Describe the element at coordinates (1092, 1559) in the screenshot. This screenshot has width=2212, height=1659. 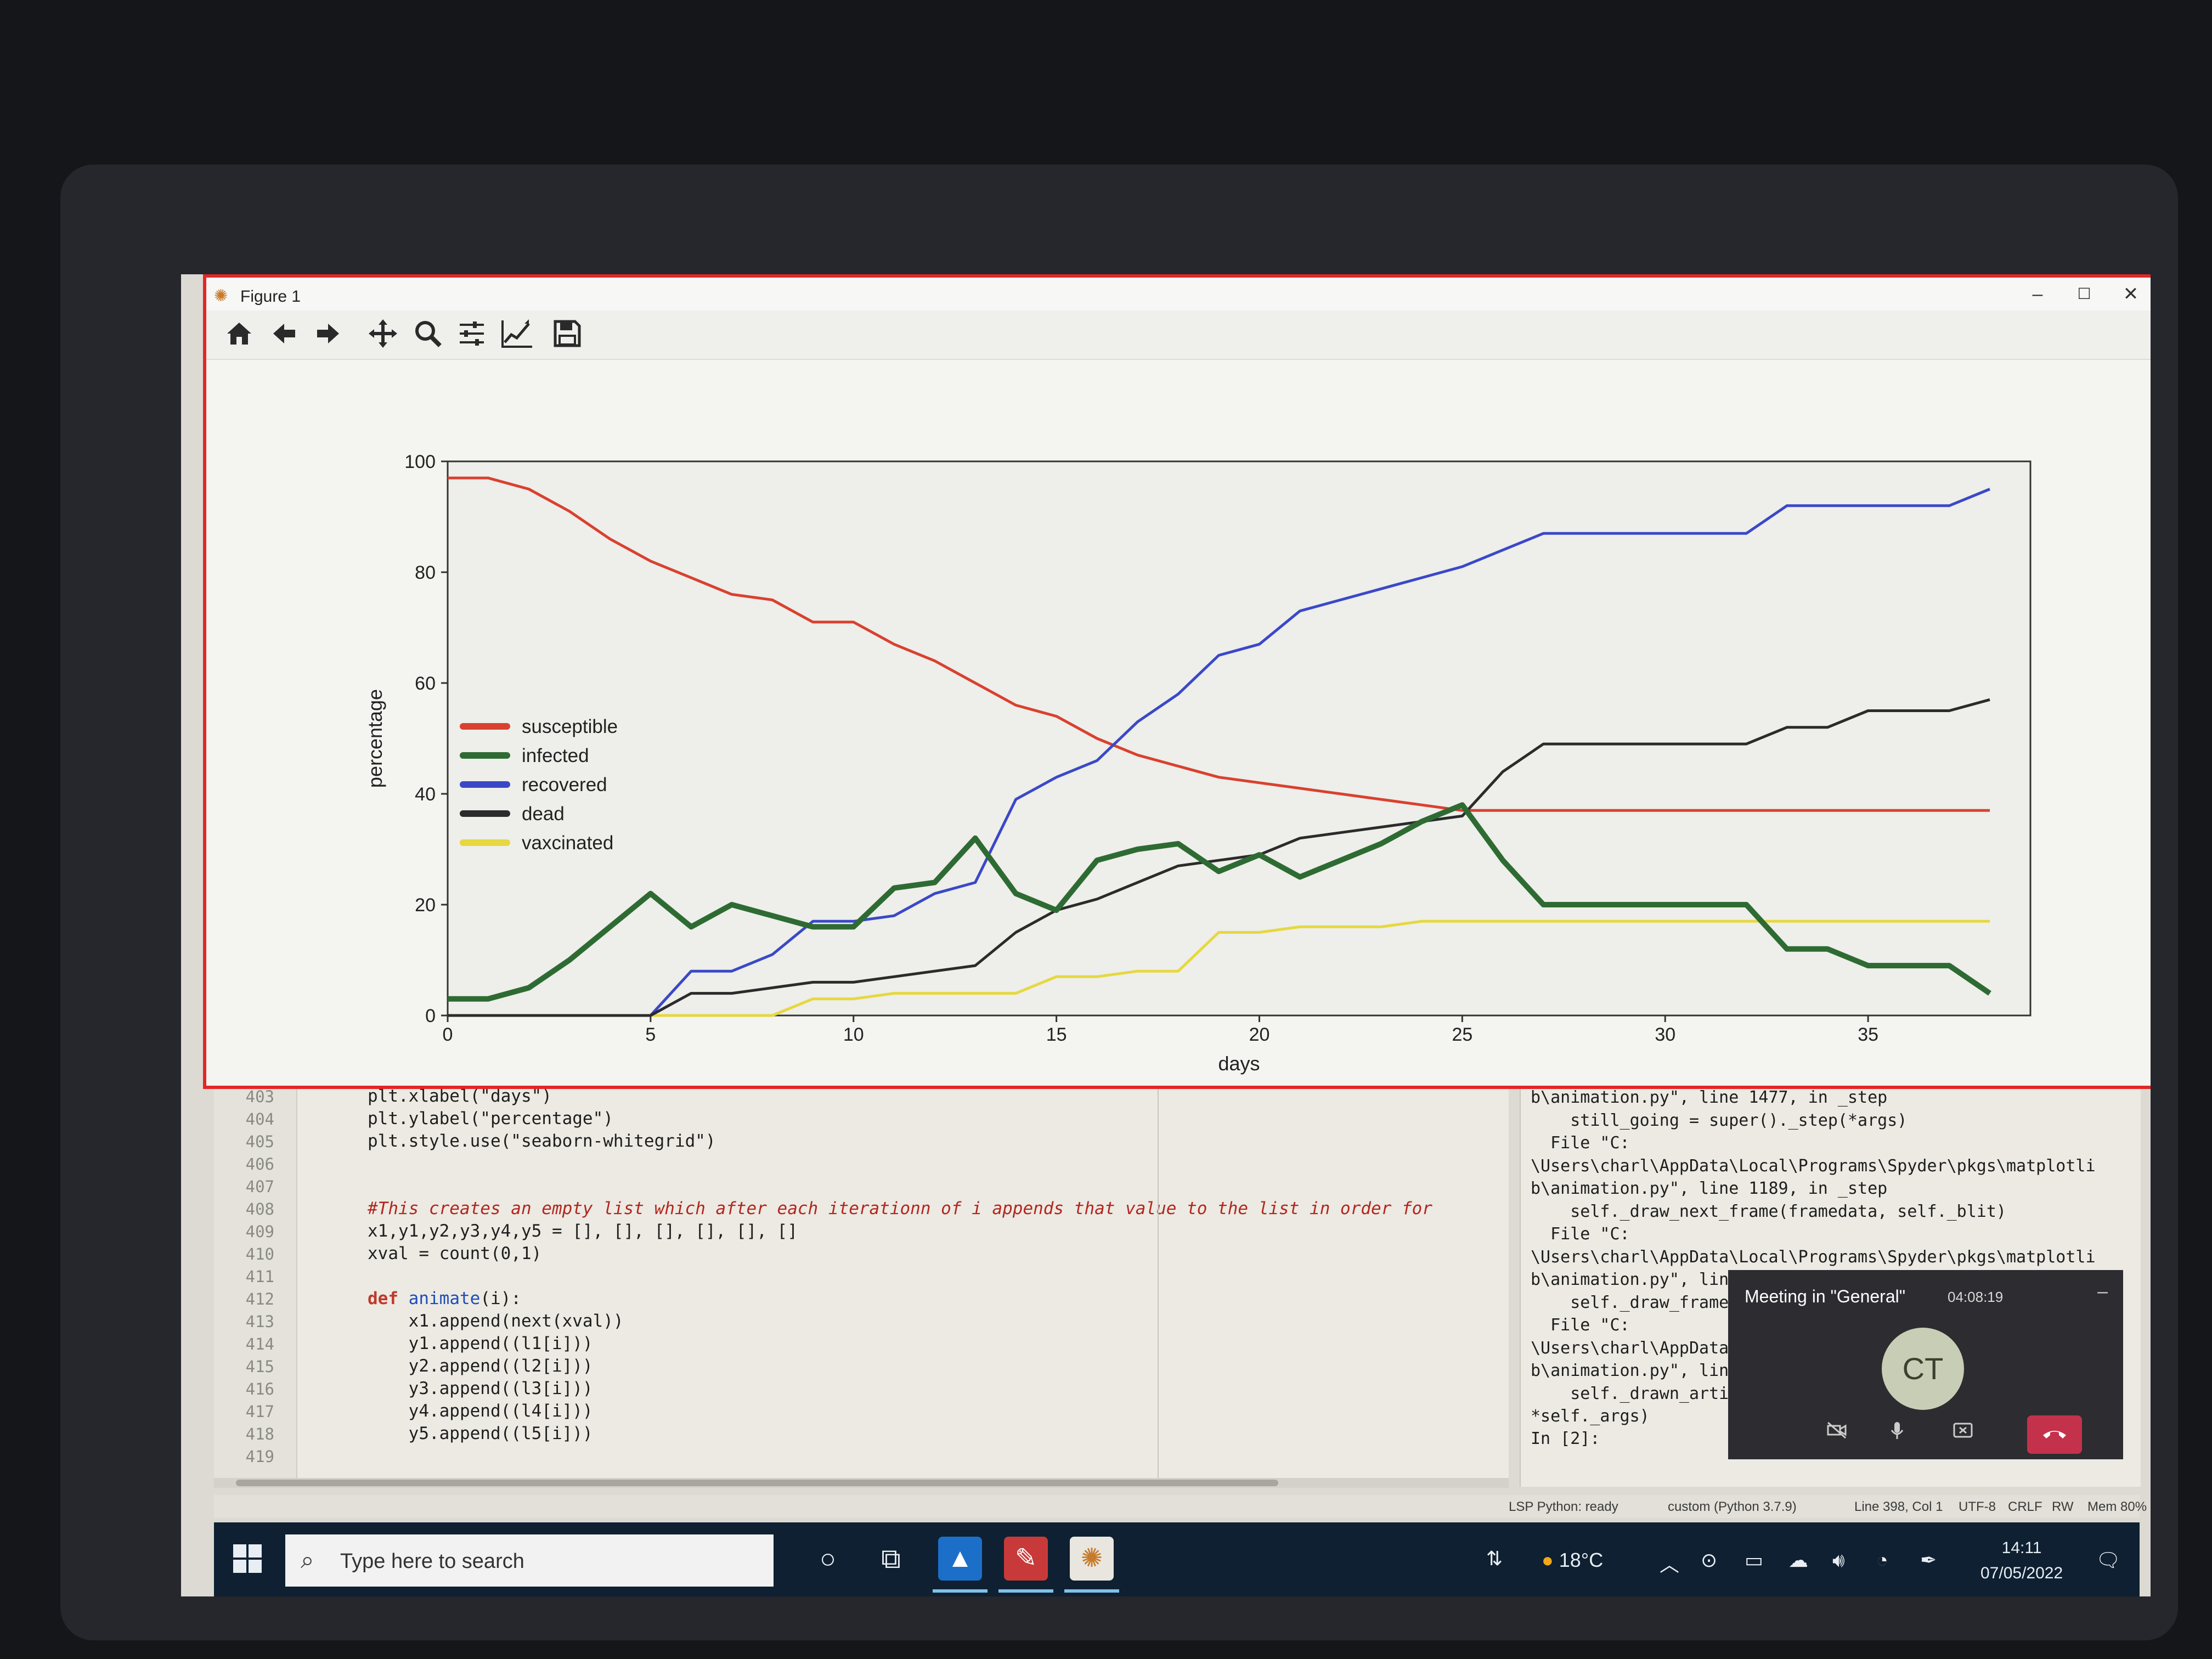
I see `matplotlib-figure-app-icon: ✺` at that location.